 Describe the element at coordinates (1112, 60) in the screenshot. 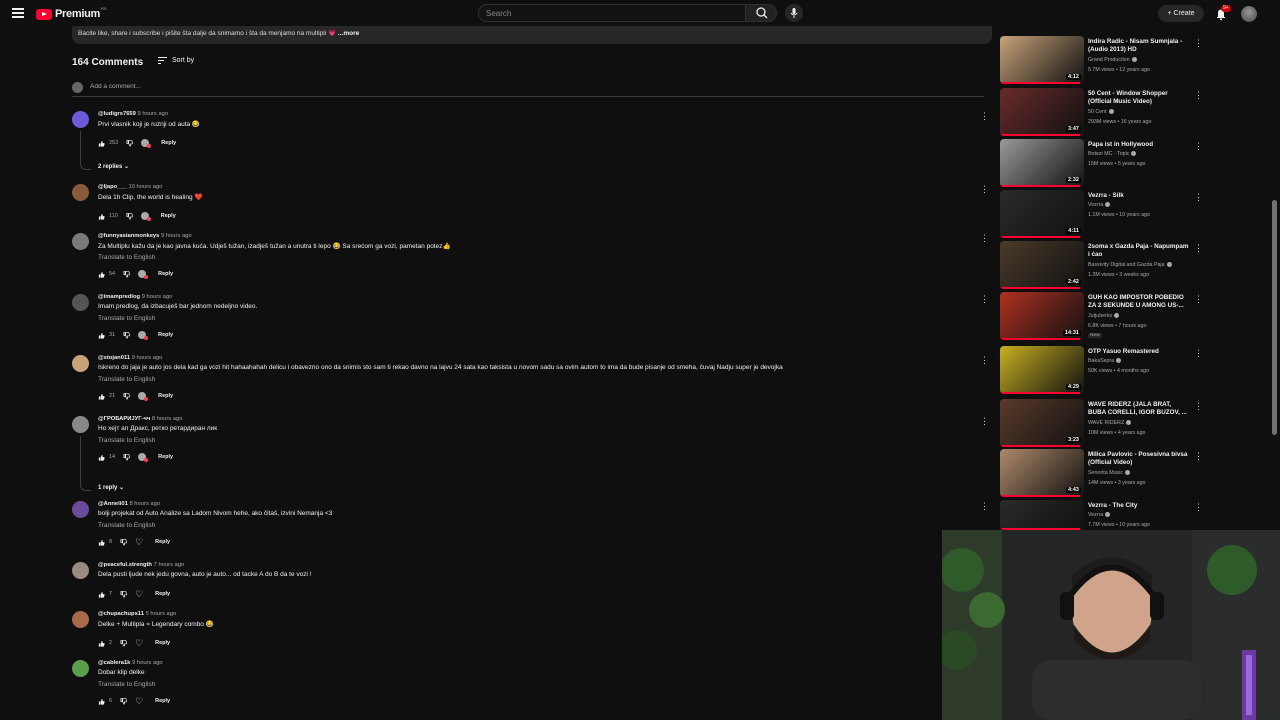

I see `video-channel: Grand Production` at that location.